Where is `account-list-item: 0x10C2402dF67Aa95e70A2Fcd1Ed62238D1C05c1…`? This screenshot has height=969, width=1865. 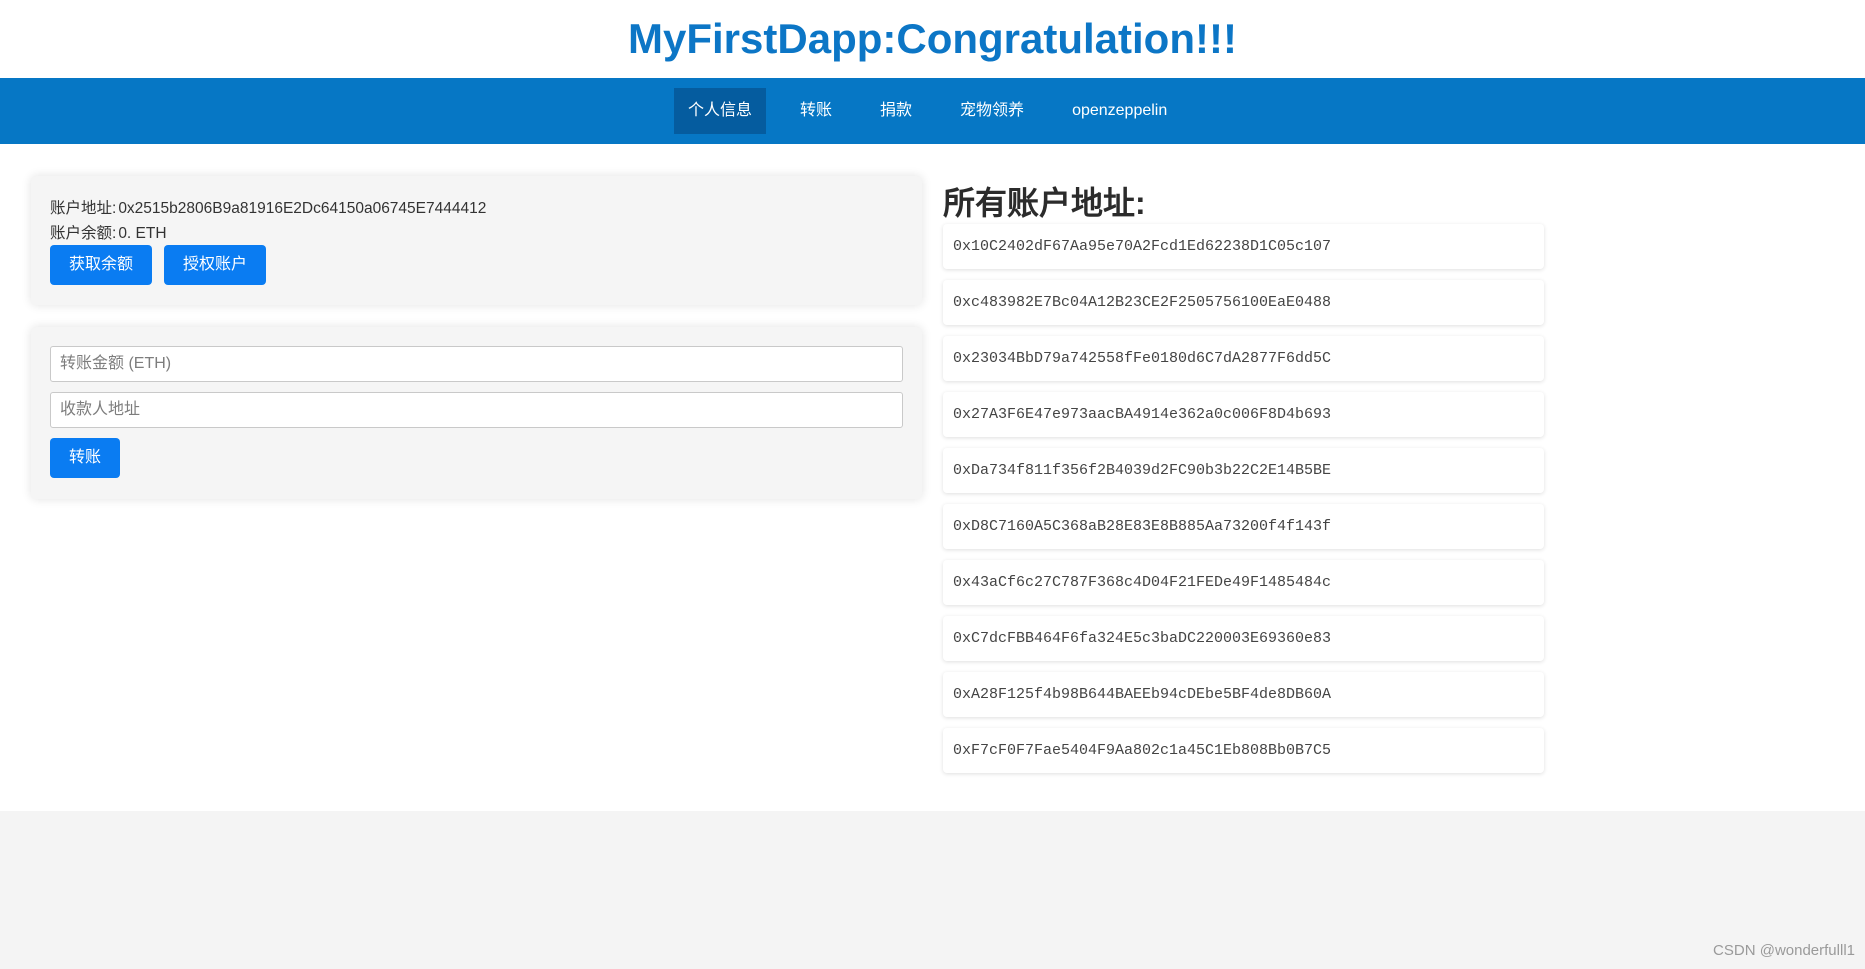
account-list-item: 0x10C2402dF67Aa95e70A2Fcd1Ed62238D1C05c1… is located at coordinates (1243, 246).